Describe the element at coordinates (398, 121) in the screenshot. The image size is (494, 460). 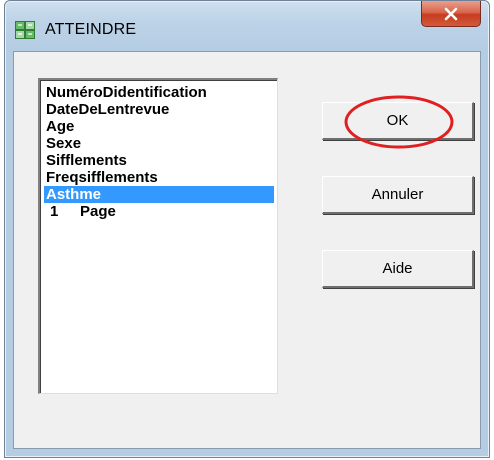
I see `ok-button: OK` at that location.